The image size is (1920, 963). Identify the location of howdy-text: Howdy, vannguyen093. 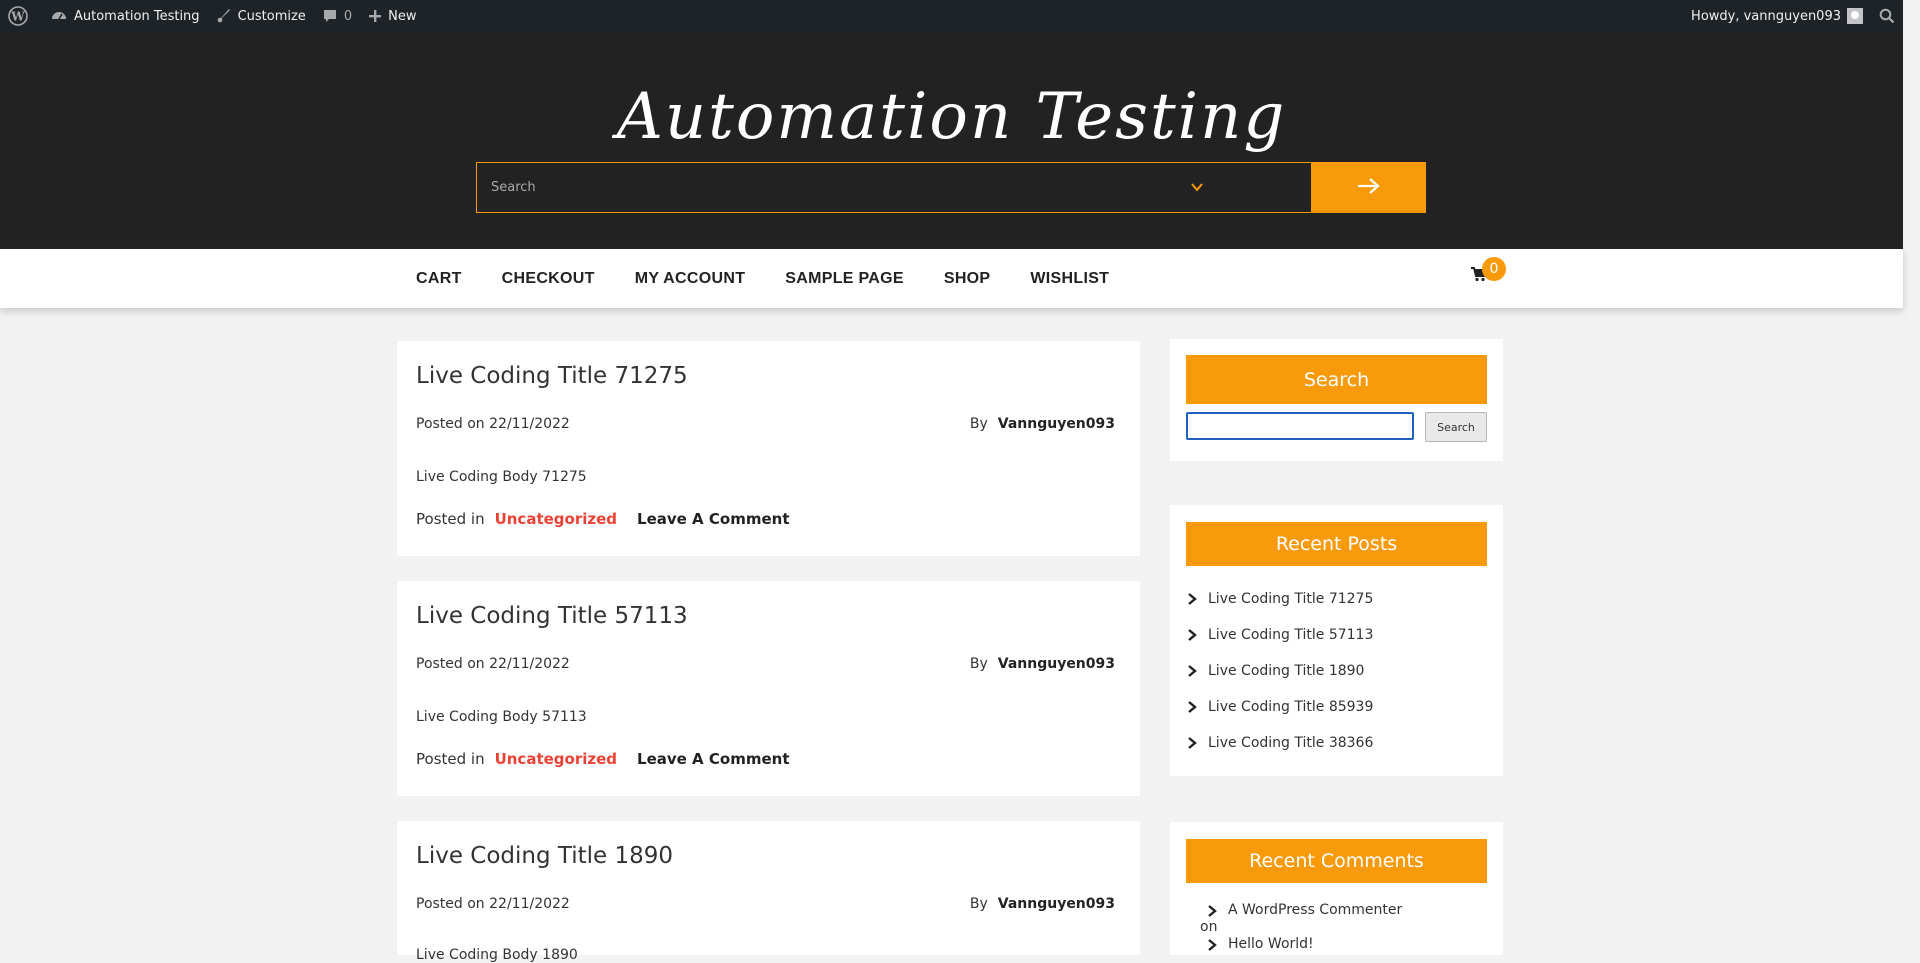
(1766, 16).